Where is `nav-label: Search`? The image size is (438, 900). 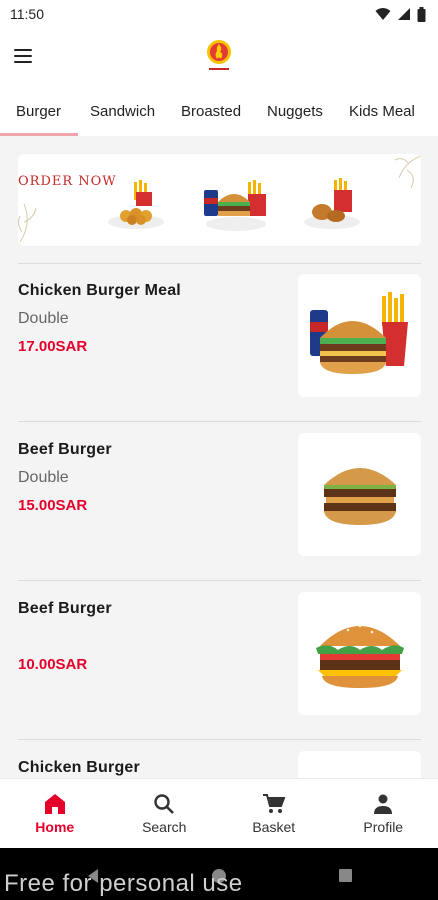
nav-label: Search is located at coordinates (164, 826).